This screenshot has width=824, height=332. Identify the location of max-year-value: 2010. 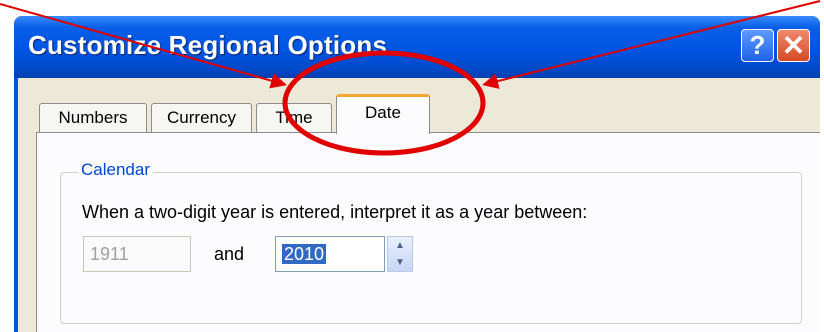
(304, 254).